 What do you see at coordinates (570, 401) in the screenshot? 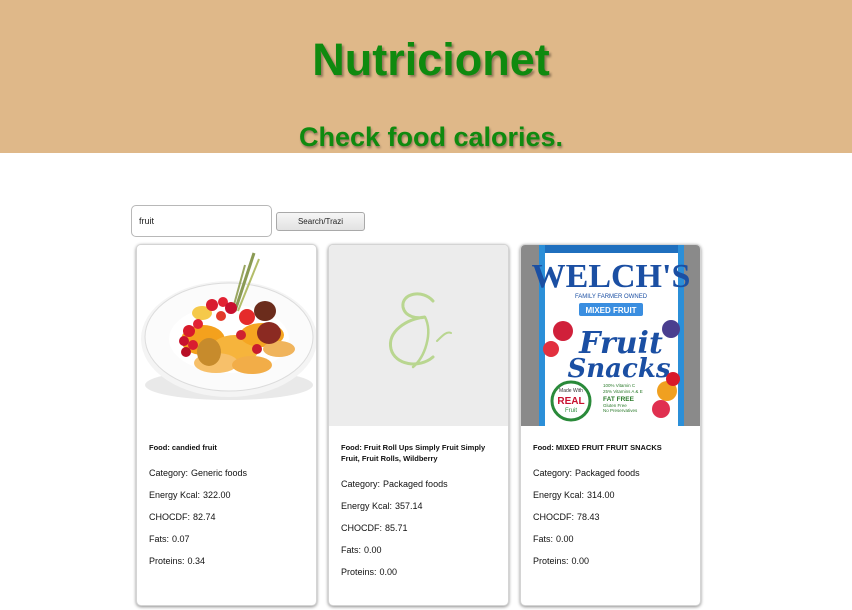
I see `svg-text: REAL` at bounding box center [570, 401].